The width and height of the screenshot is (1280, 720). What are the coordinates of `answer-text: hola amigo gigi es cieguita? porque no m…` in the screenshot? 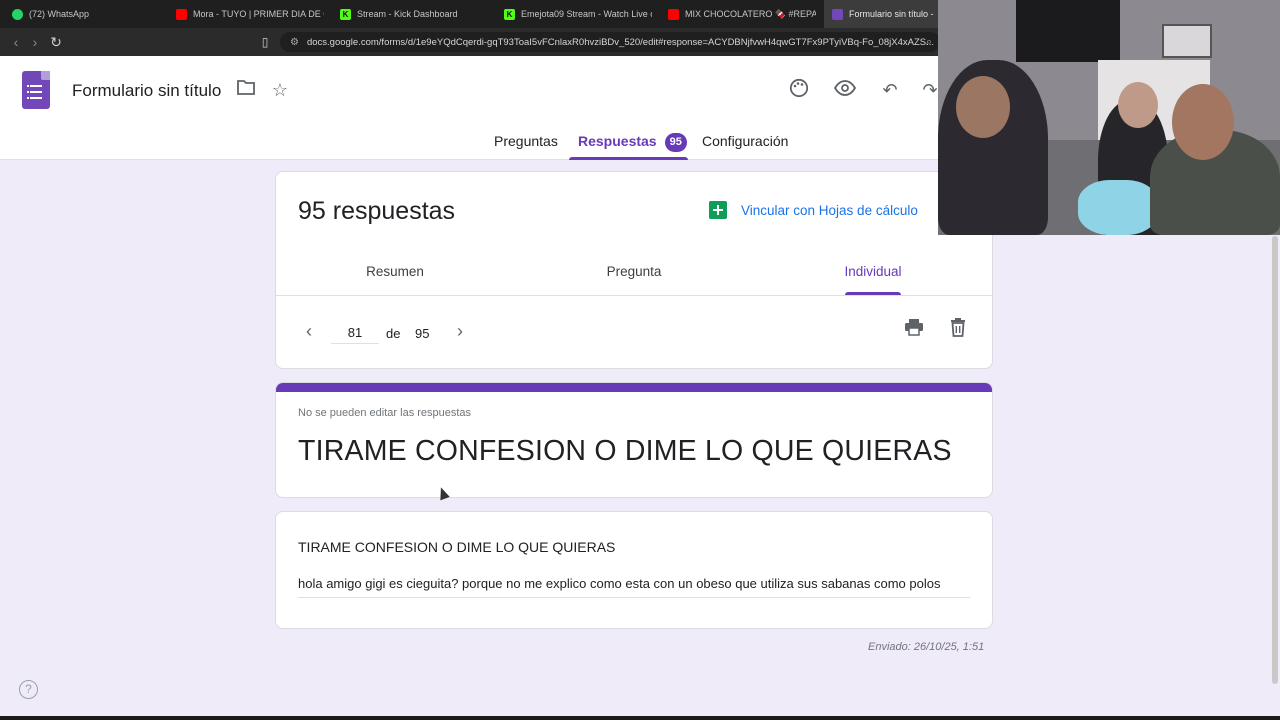 It's located at (634, 587).